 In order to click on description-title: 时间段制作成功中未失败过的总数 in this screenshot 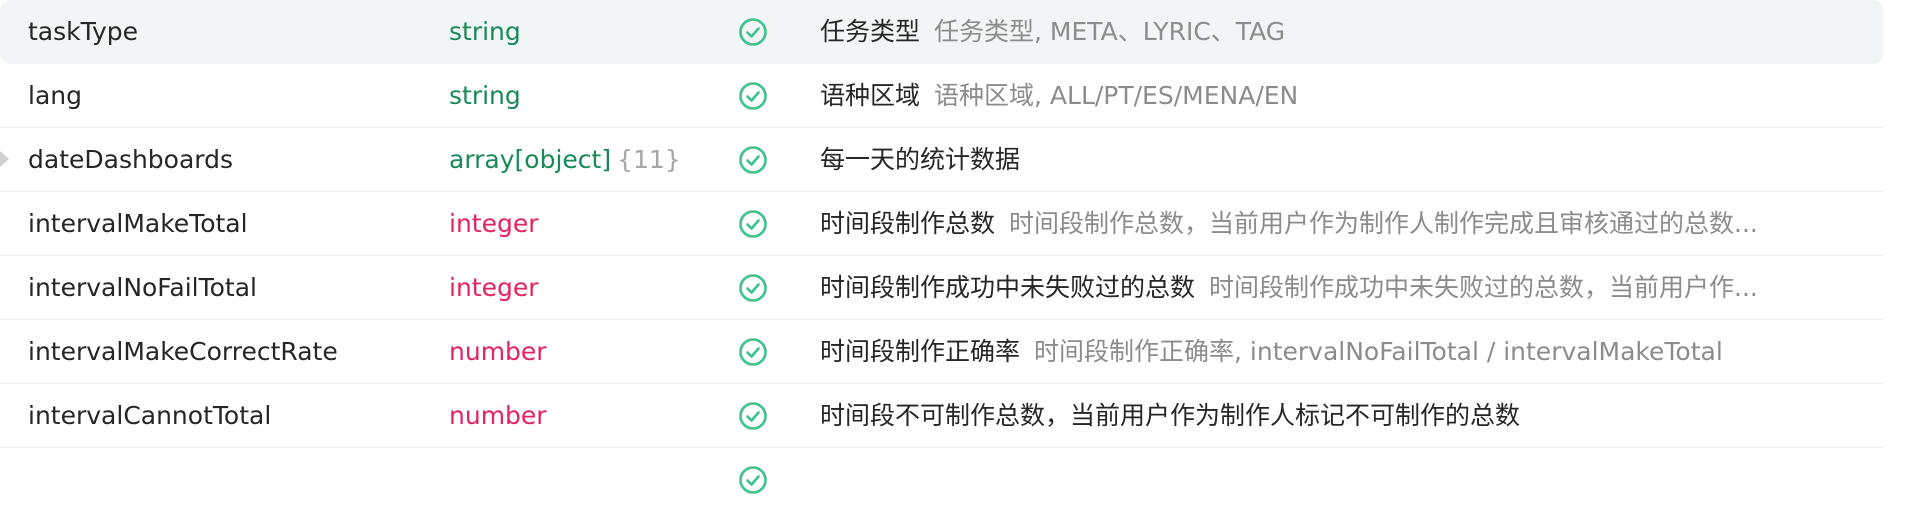, I will do `click(1008, 287)`.